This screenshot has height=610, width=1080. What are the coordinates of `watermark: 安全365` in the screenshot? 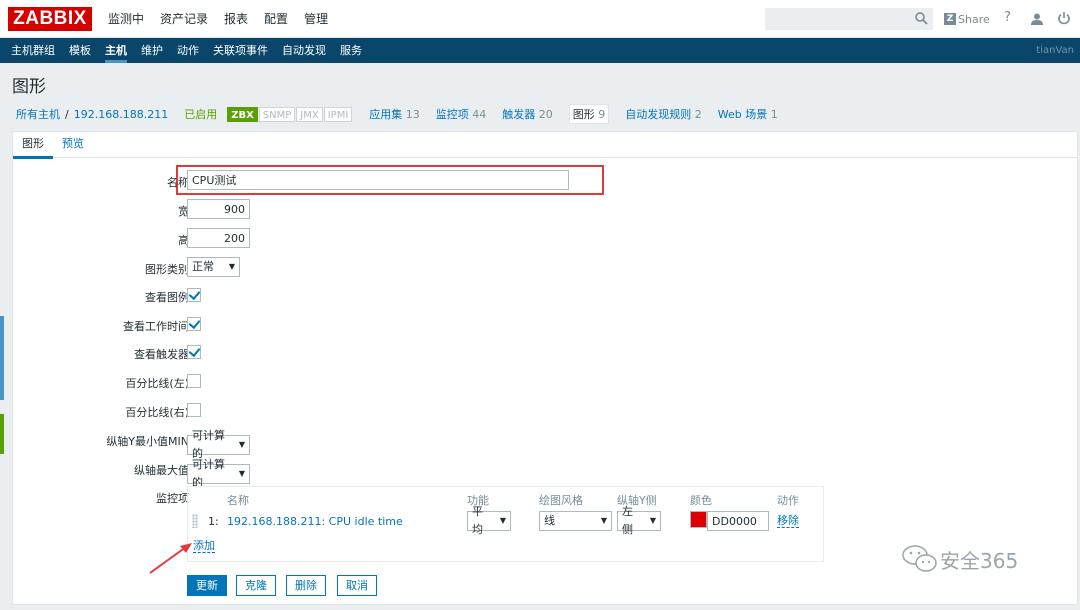 It's located at (959, 559).